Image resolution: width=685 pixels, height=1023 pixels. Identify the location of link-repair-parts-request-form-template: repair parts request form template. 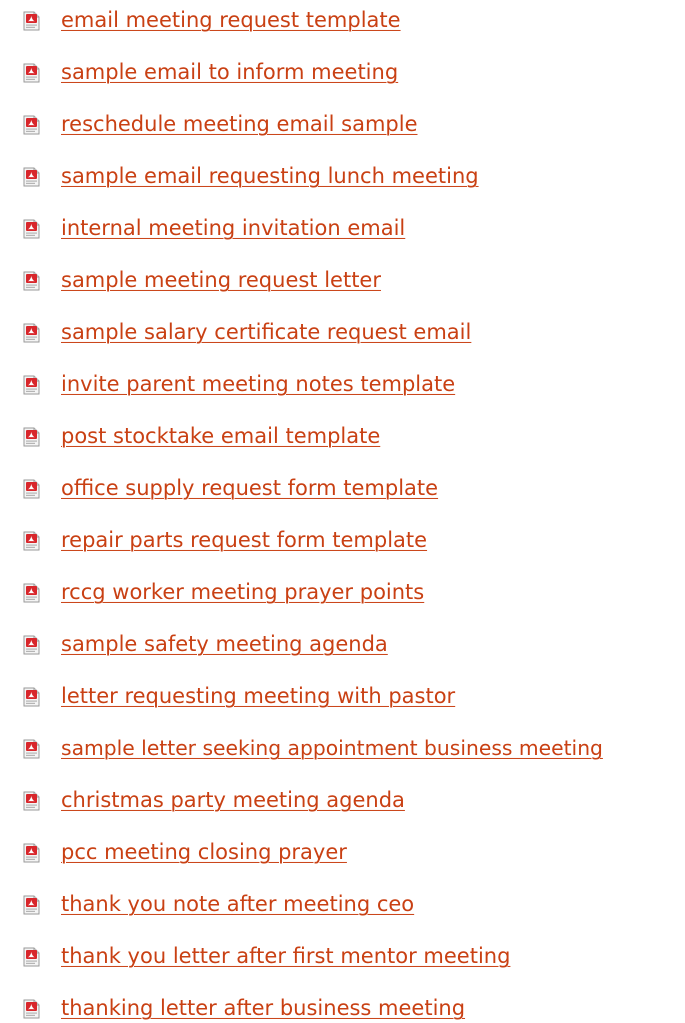
(244, 540).